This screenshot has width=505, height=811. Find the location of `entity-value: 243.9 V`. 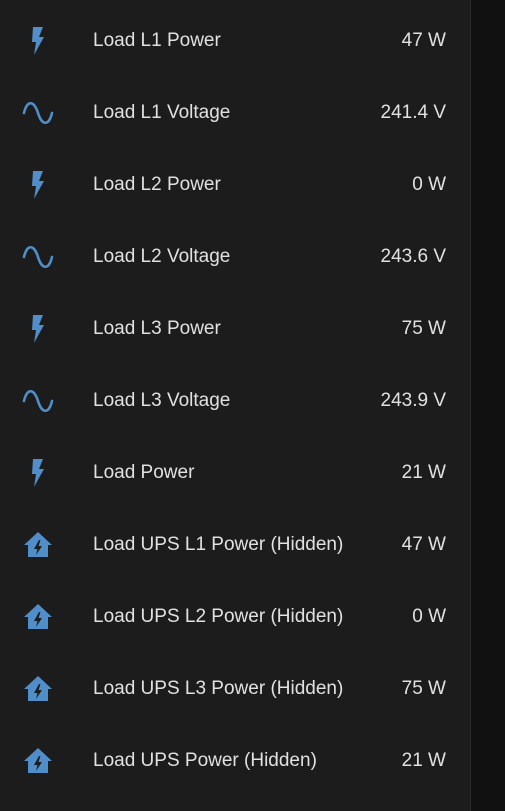

entity-value: 243.9 V is located at coordinates (413, 400).